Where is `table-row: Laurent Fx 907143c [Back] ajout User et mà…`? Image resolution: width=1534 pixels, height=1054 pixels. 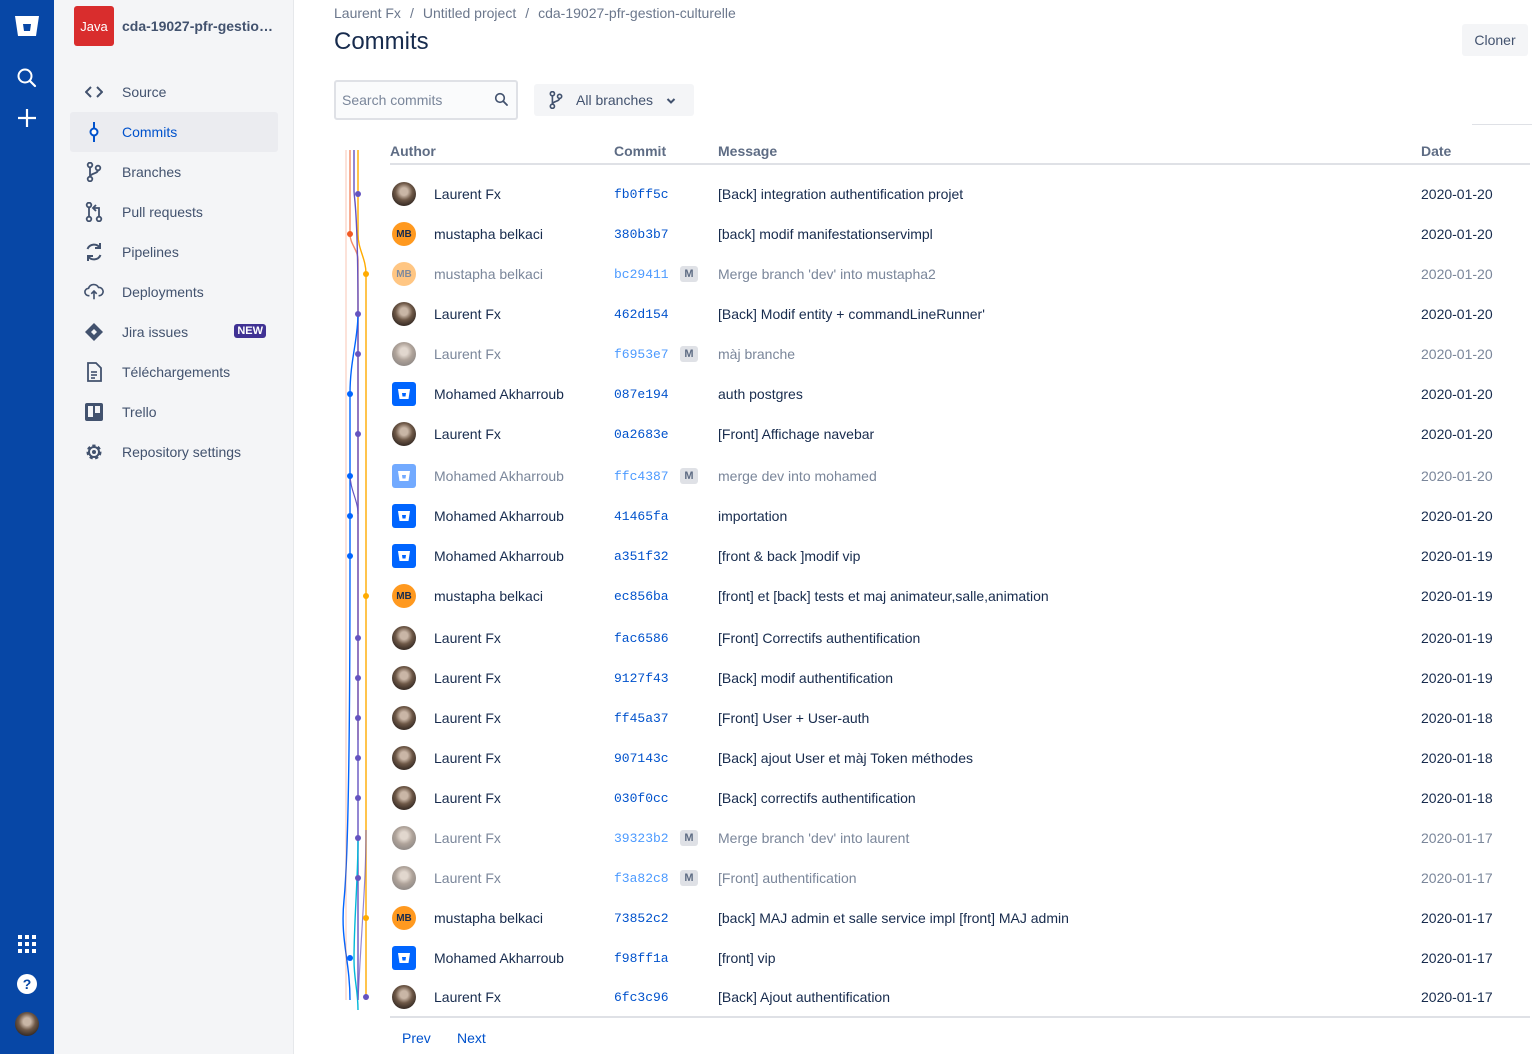
table-row: Laurent Fx 907143c [Back] ajout User et mà… is located at coordinates (960, 758).